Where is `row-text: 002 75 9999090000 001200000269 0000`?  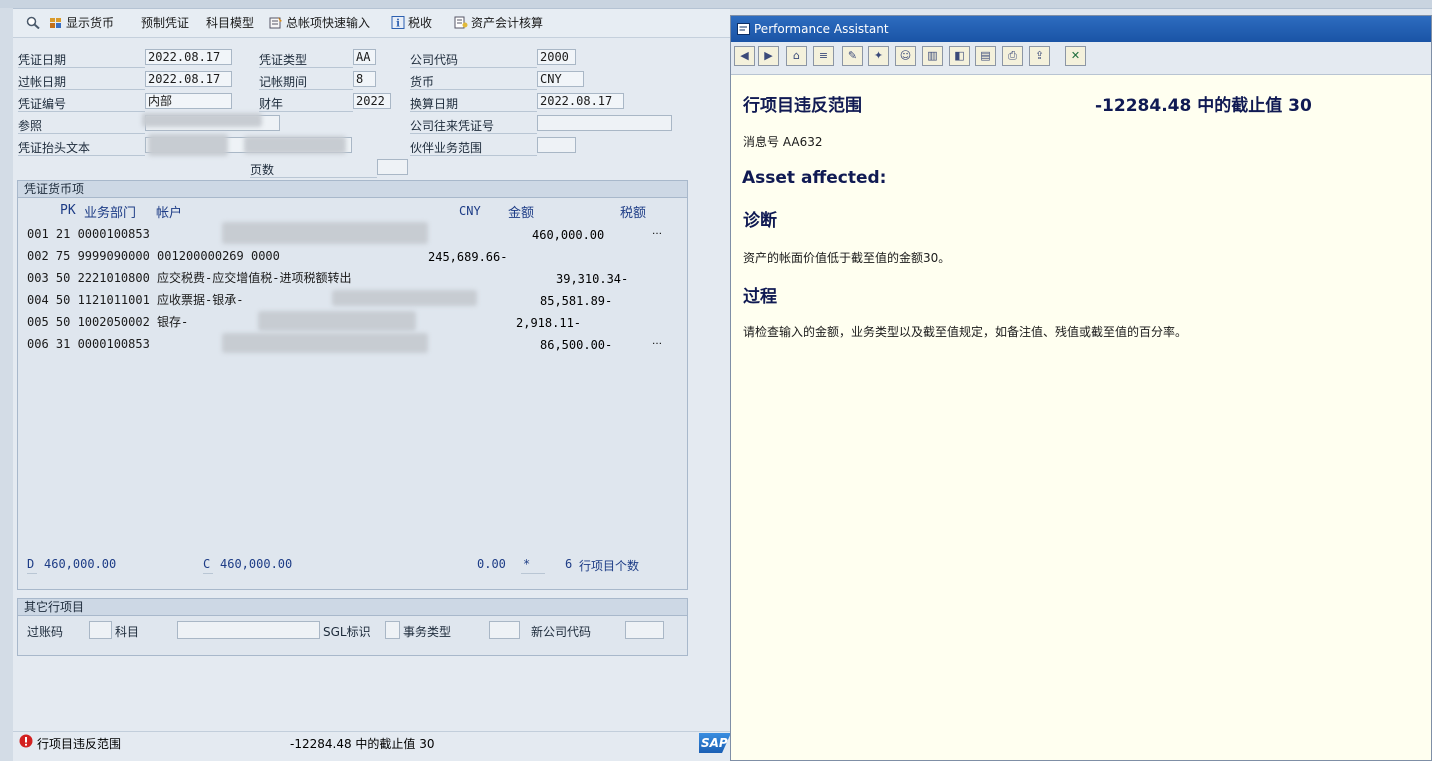
row-text: 002 75 9999090000 001200000269 0000 is located at coordinates (153, 256).